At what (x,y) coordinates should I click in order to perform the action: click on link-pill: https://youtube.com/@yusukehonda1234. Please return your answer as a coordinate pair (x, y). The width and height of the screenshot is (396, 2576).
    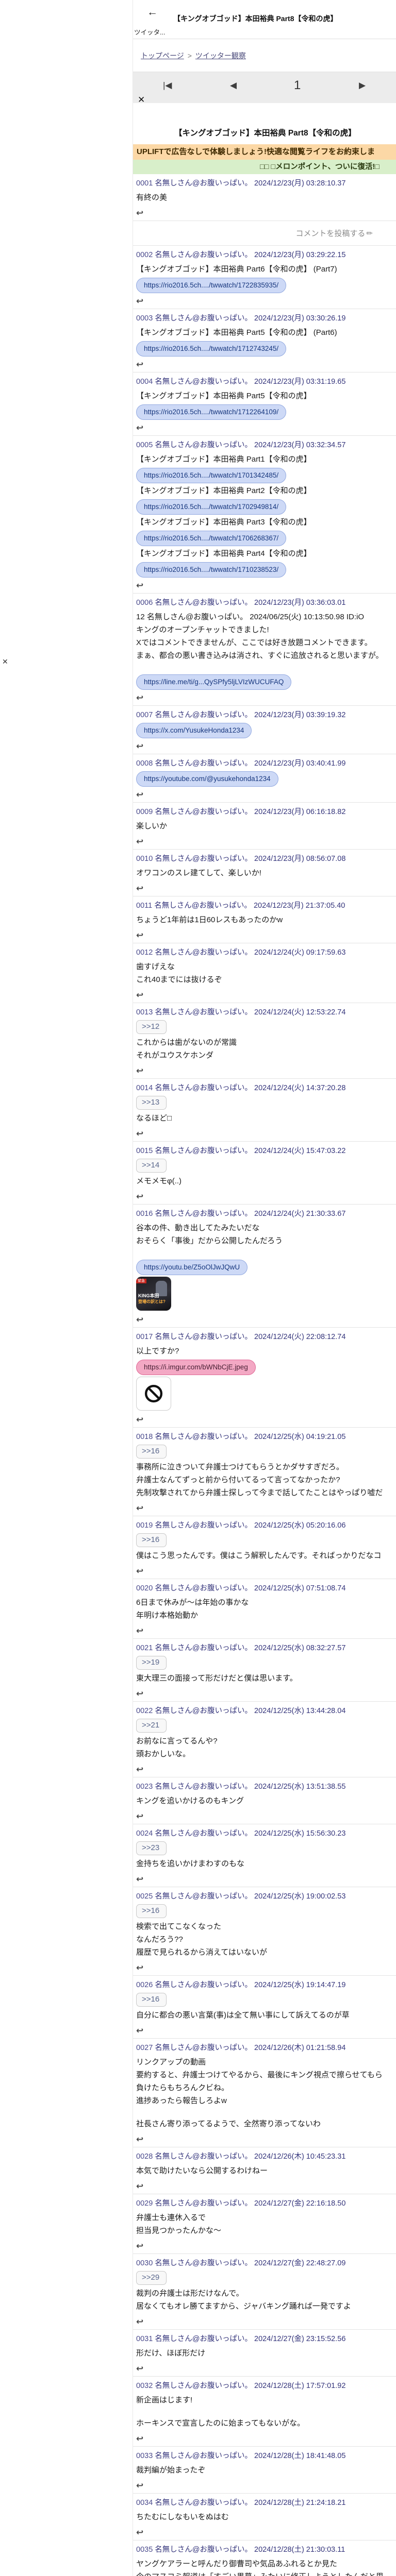
    Looking at the image, I should click on (207, 779).